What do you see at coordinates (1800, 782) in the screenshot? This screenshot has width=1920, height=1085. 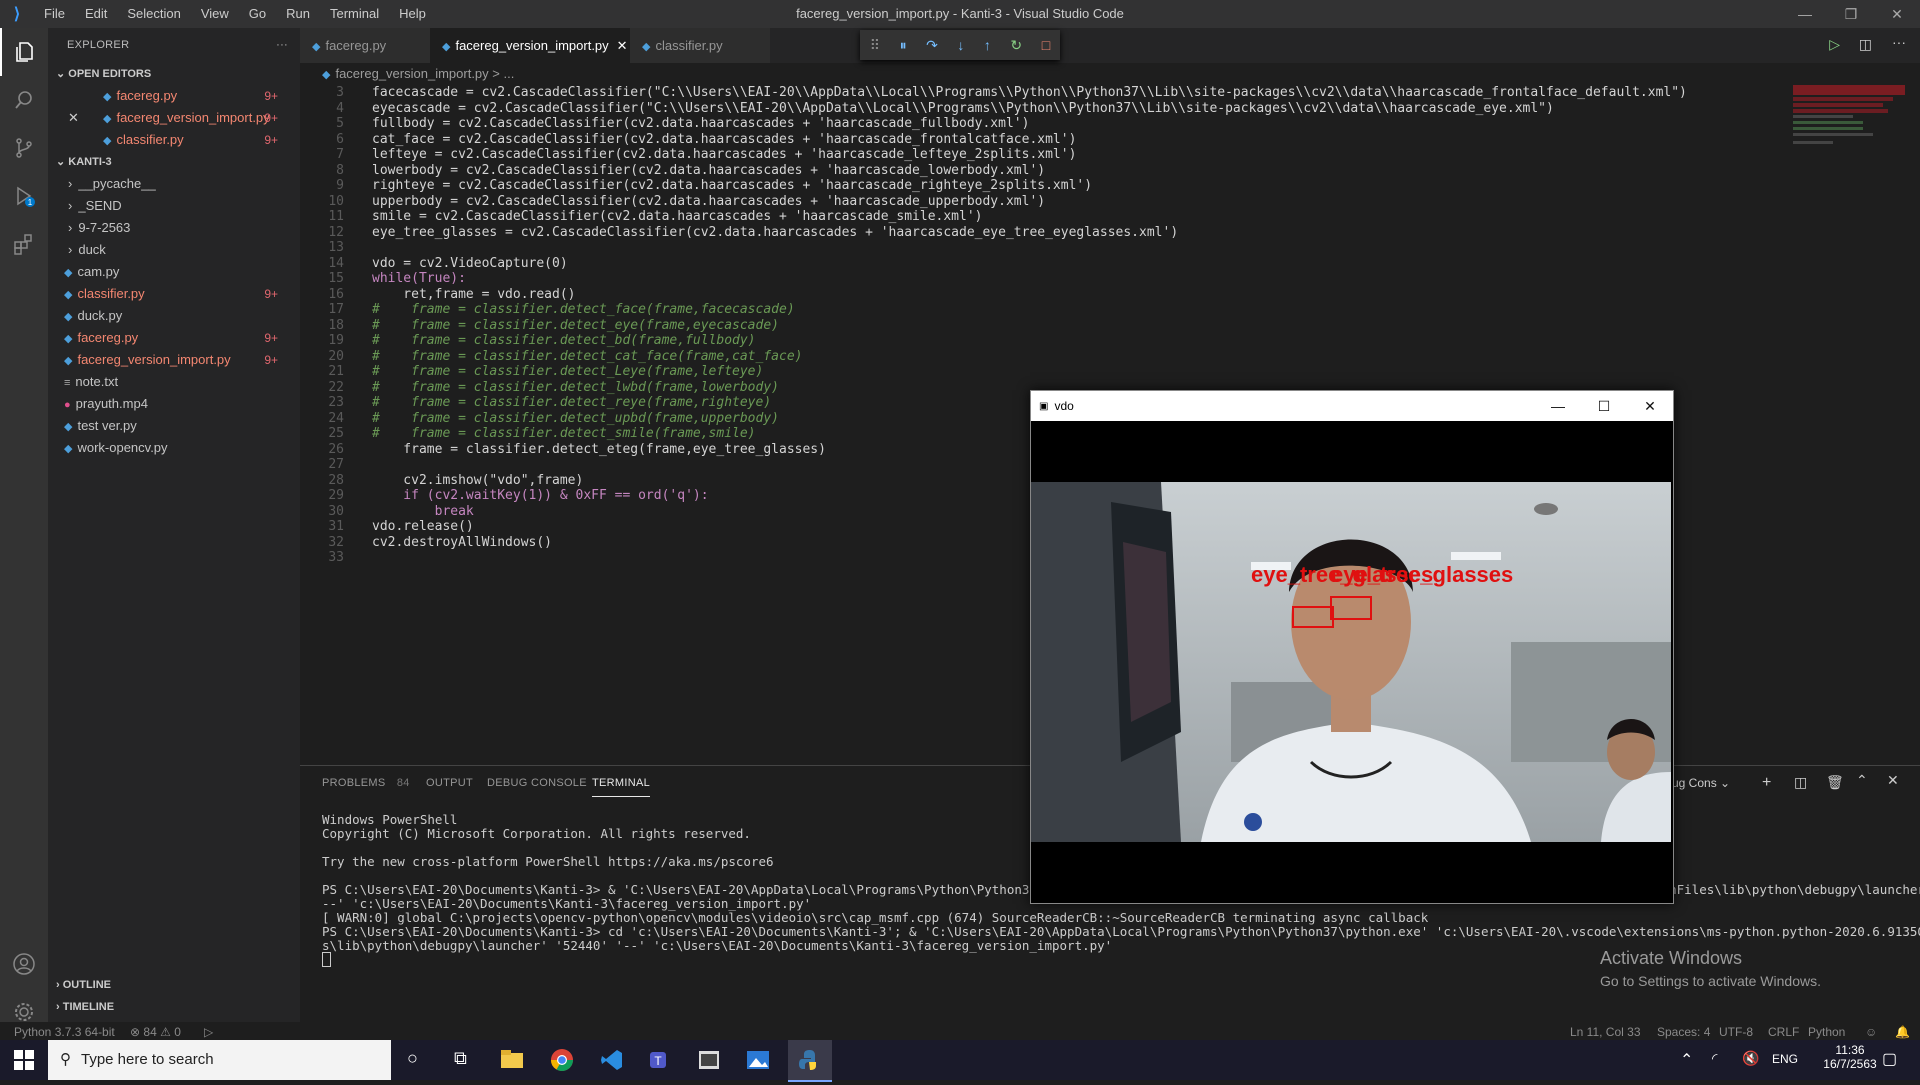 I see `split-terminal-icon: ◫` at bounding box center [1800, 782].